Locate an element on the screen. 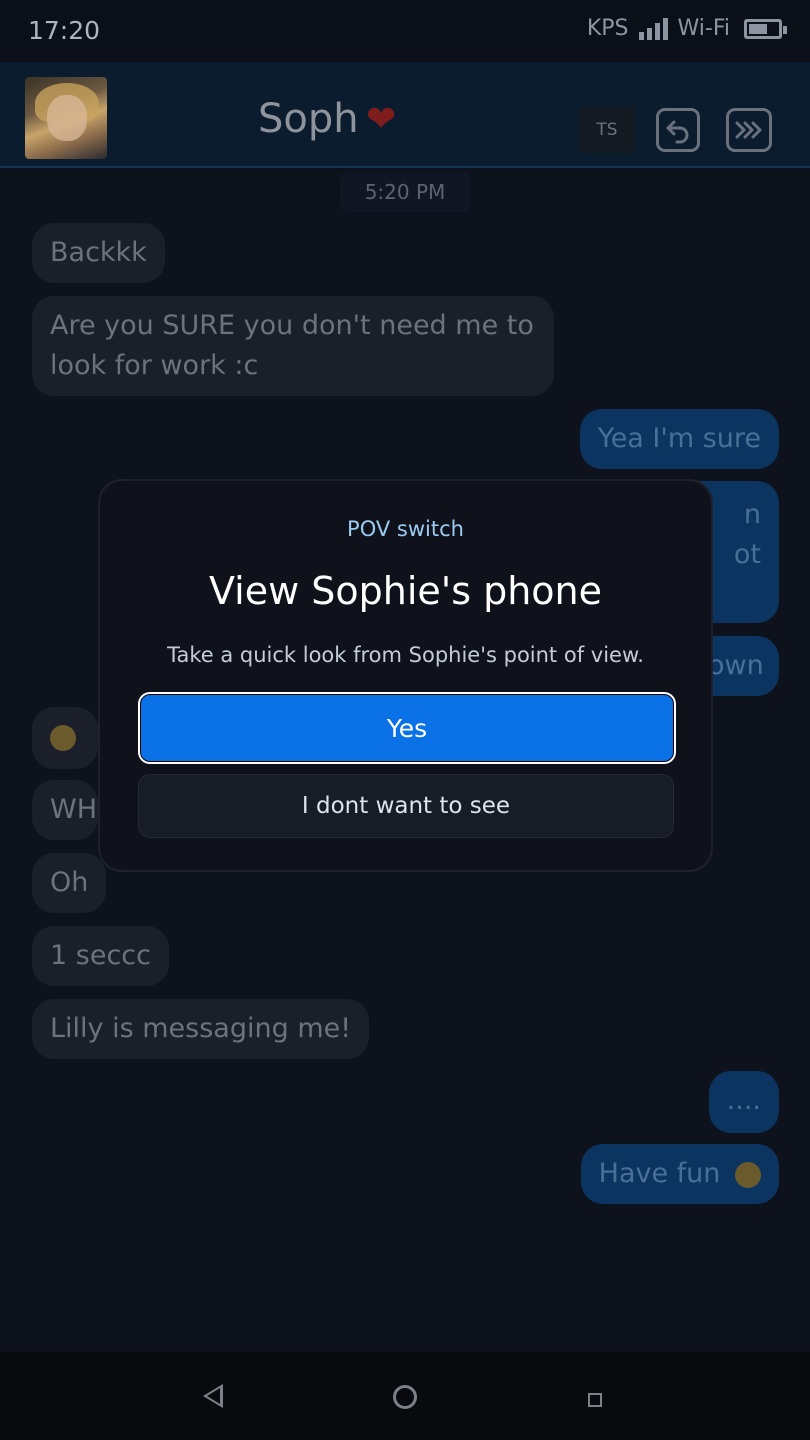  decline-button: I dont want to see is located at coordinates (406, 806).